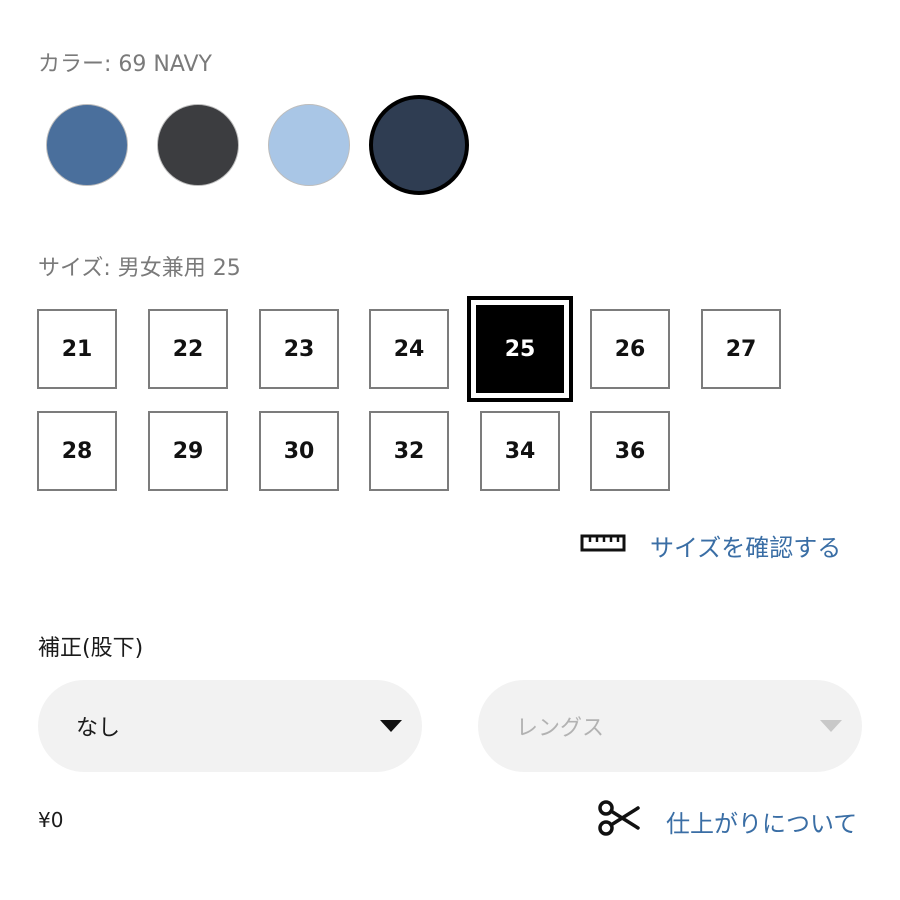 The image size is (900, 900). Describe the element at coordinates (762, 823) in the screenshot. I see `finish-info-label: 仕上がりについて` at that location.